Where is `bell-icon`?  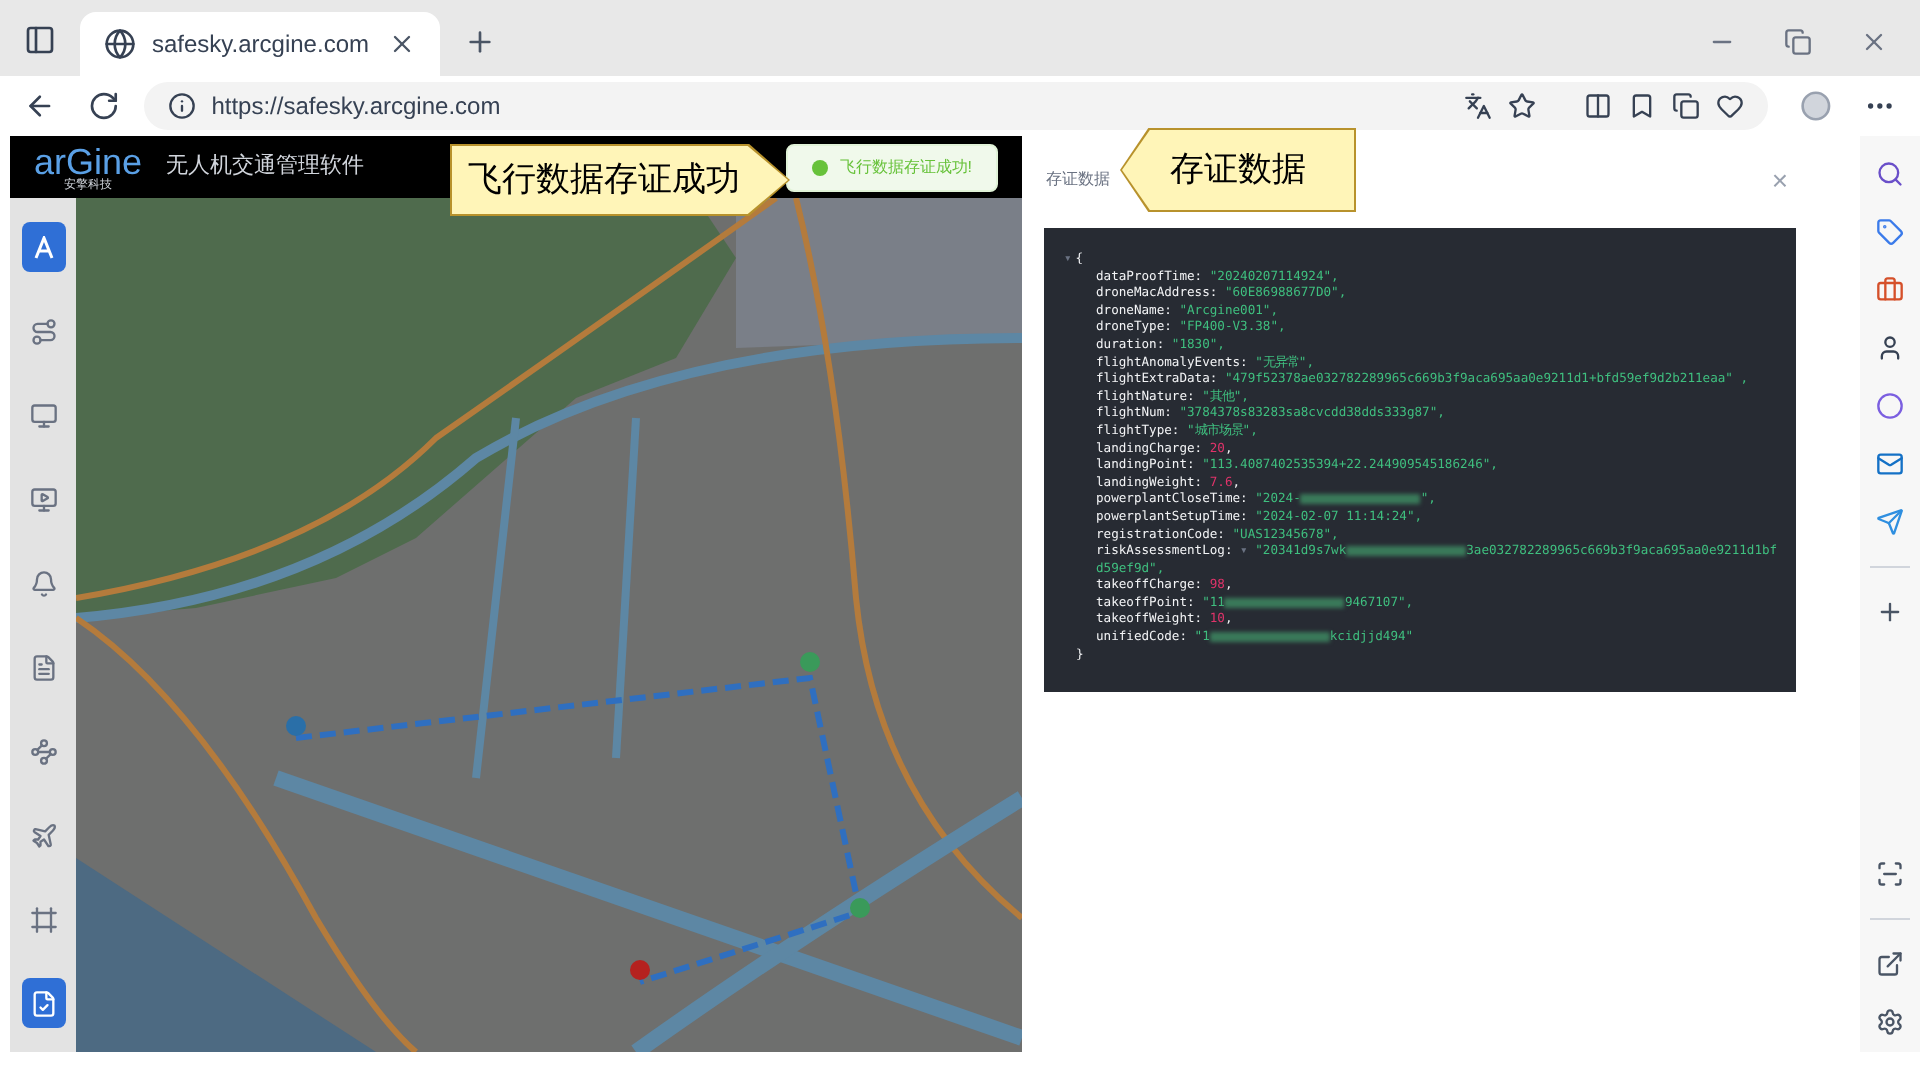
bell-icon is located at coordinates (43, 583).